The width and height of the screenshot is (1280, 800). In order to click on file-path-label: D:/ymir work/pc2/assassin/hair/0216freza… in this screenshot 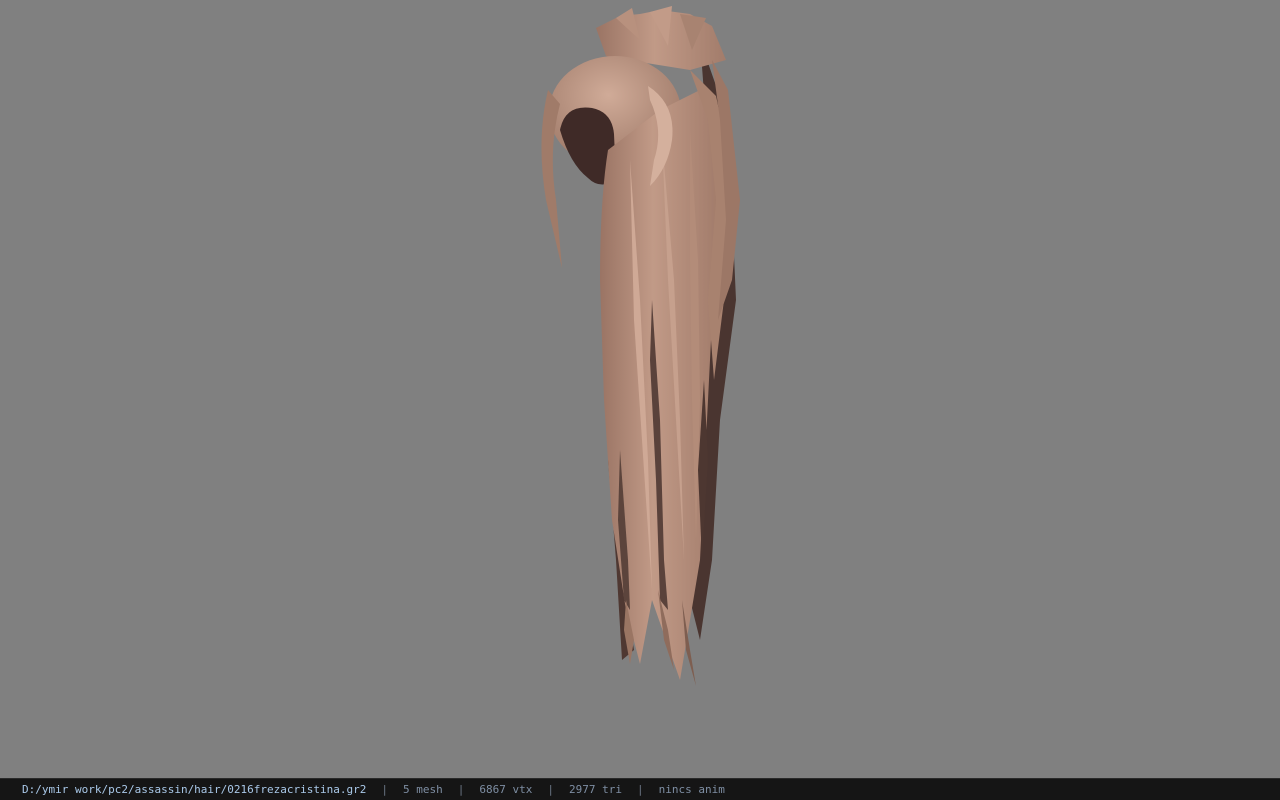, I will do `click(194, 789)`.